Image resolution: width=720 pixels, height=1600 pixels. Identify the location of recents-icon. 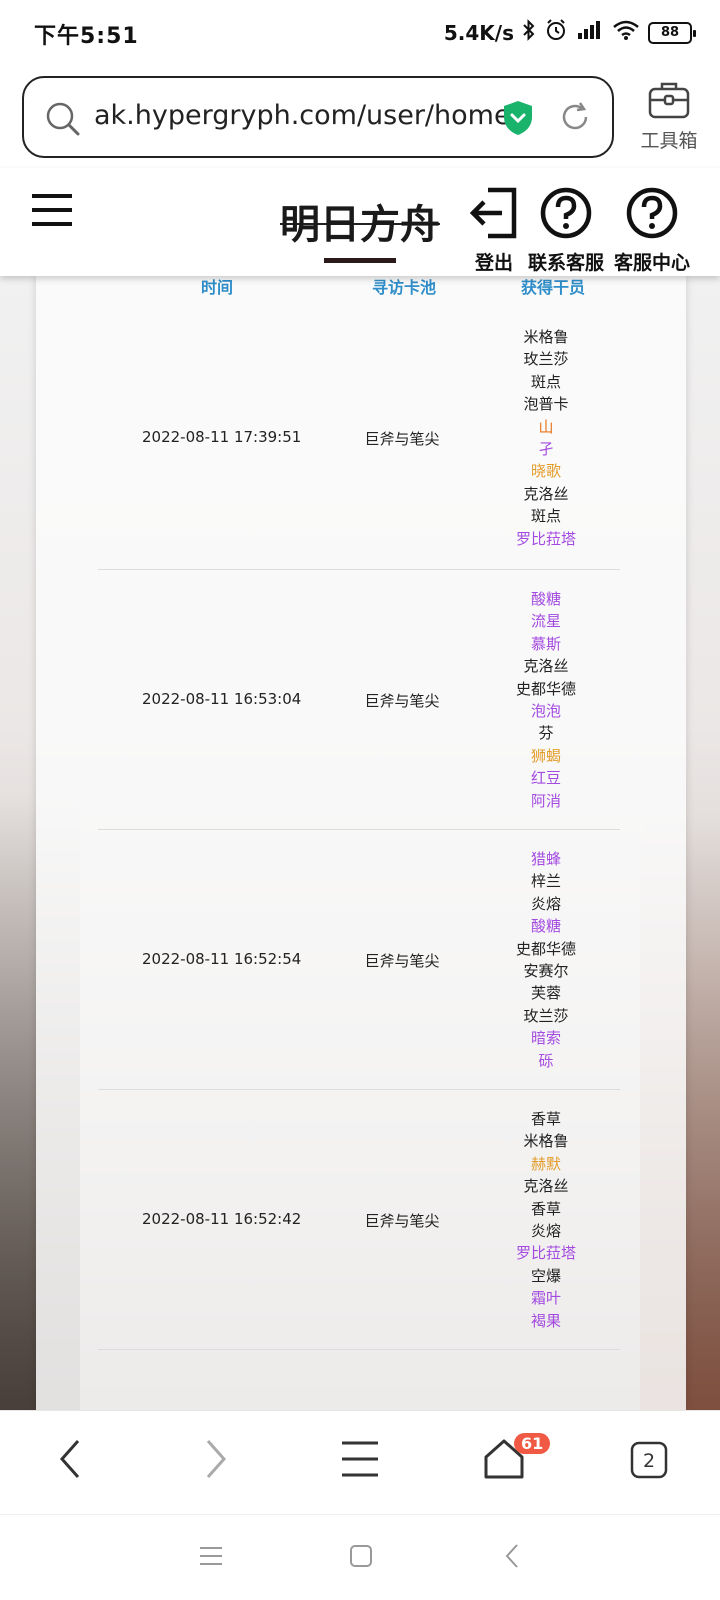
(211, 1558).